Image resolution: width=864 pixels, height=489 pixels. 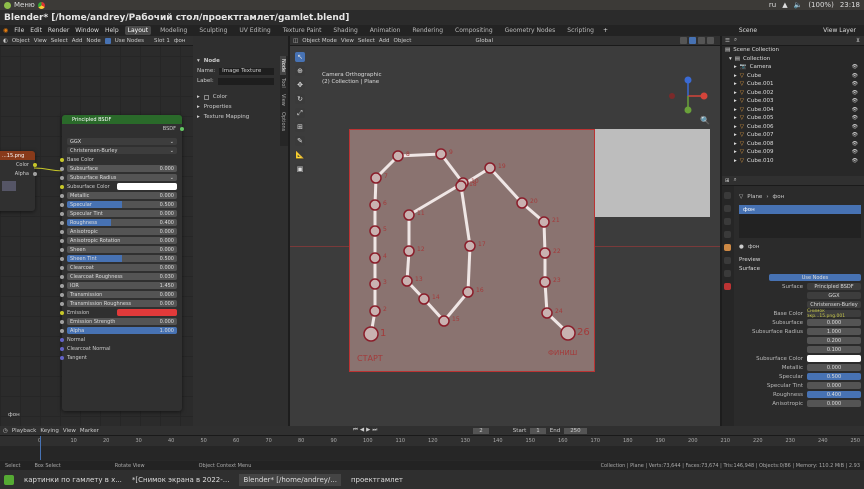 I want to click on property-value-field: 1.000, so click(x=834, y=331).